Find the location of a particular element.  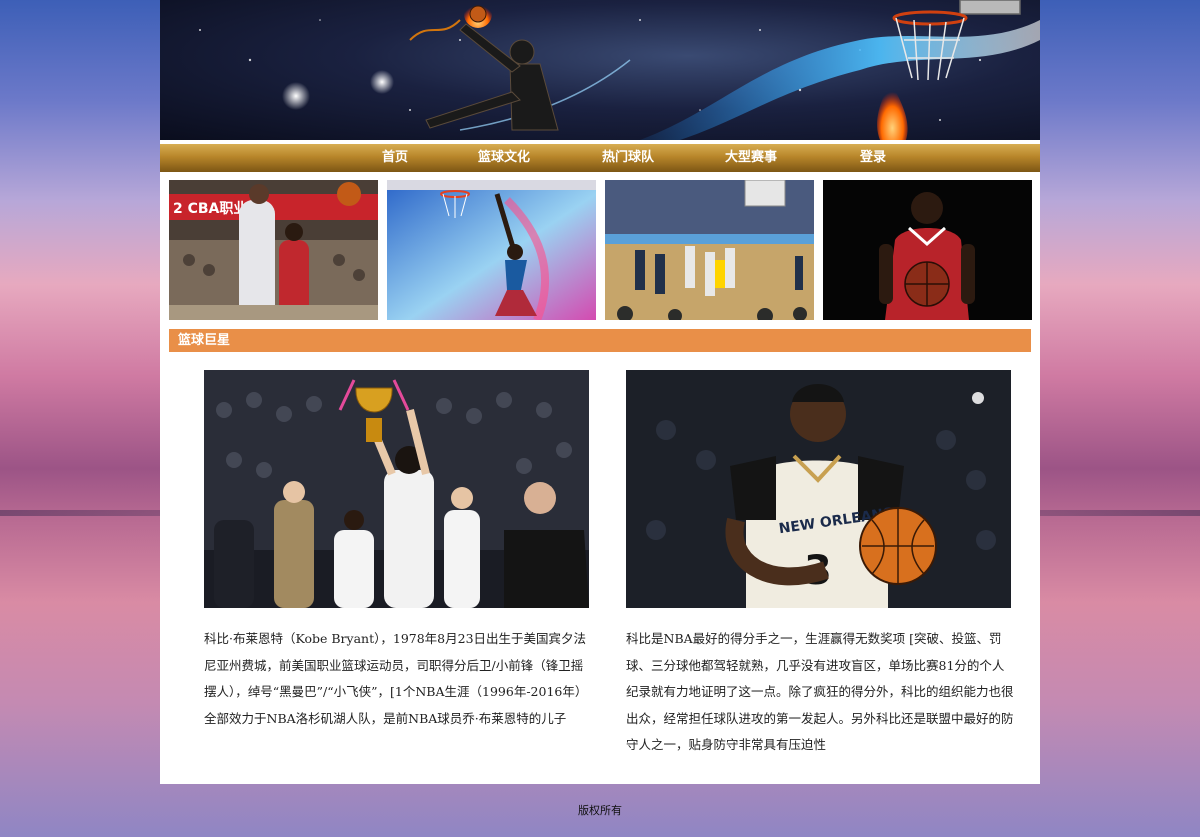

thumb-arena-game is located at coordinates (709, 250).